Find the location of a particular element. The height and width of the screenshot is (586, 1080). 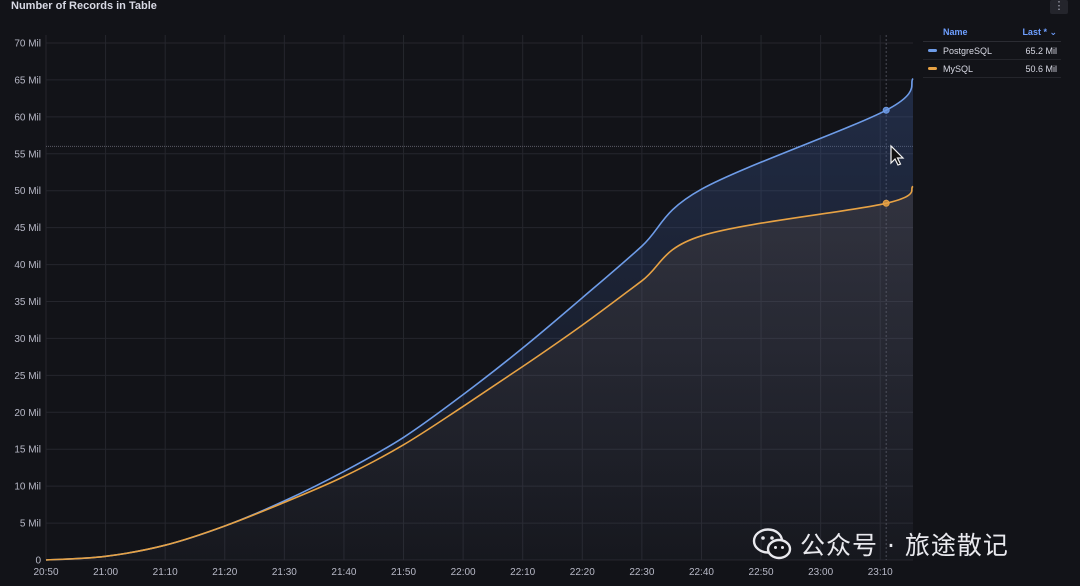

x-tick-label: 22:00 is located at coordinates (463, 572).